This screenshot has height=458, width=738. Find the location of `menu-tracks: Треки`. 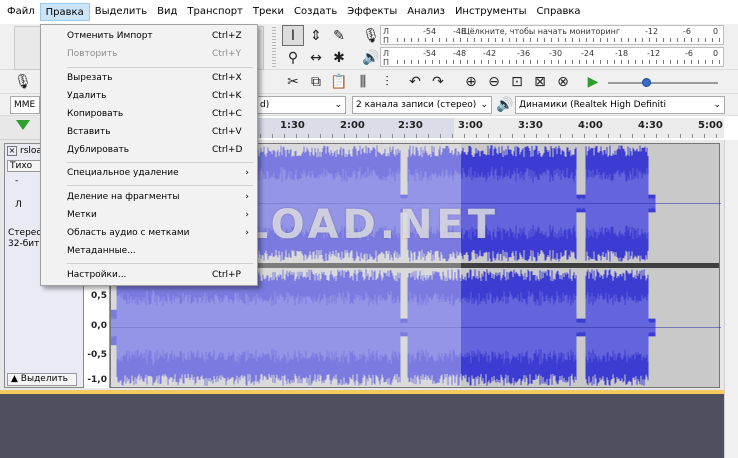

menu-tracks: Треки is located at coordinates (268, 12).